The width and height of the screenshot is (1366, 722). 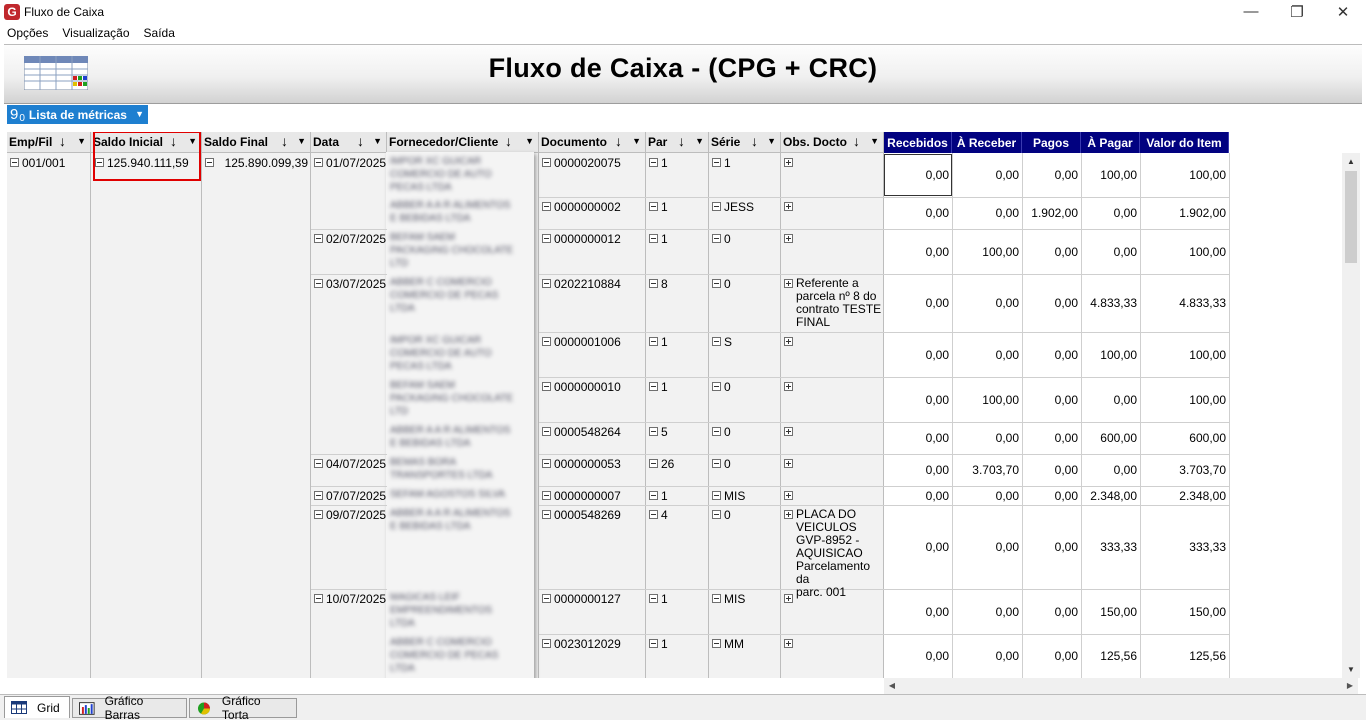 What do you see at coordinates (581, 515) in the screenshot?
I see `documento-cell: 0000548269` at bounding box center [581, 515].